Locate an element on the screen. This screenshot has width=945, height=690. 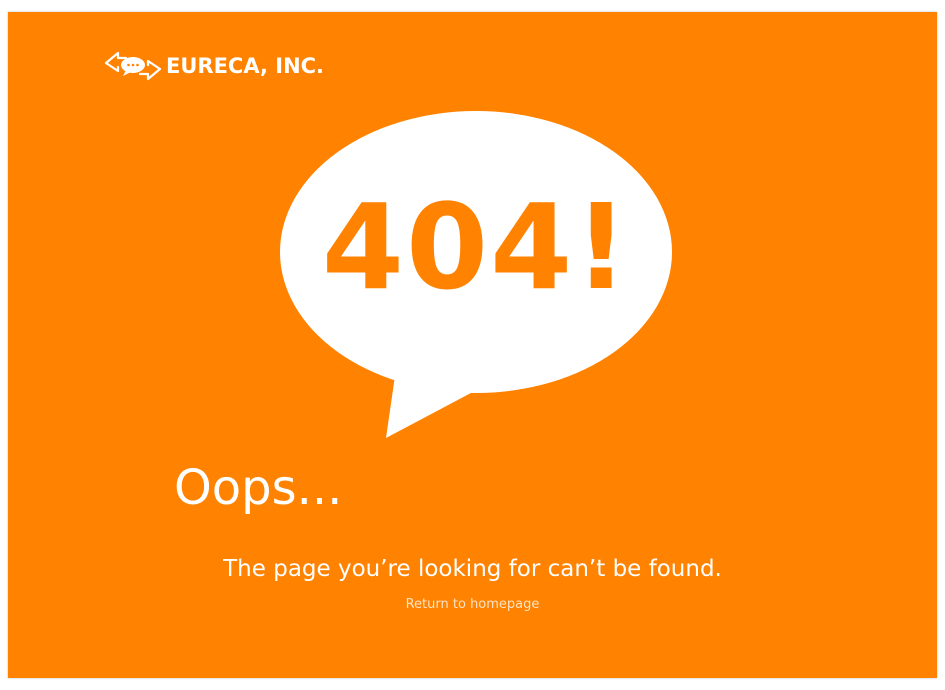
return-home-link: Return to homepage is located at coordinates (473, 604).